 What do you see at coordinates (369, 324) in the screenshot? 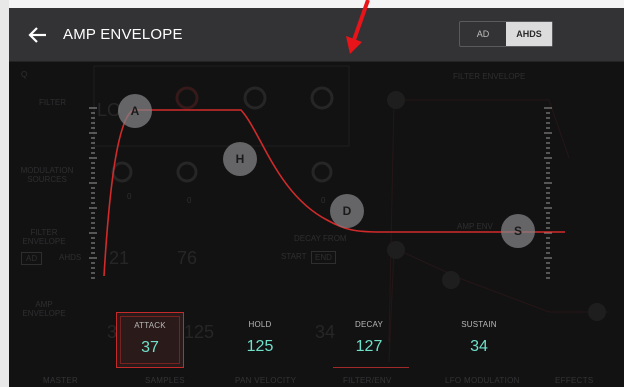
I see `decay-label: DECAY` at bounding box center [369, 324].